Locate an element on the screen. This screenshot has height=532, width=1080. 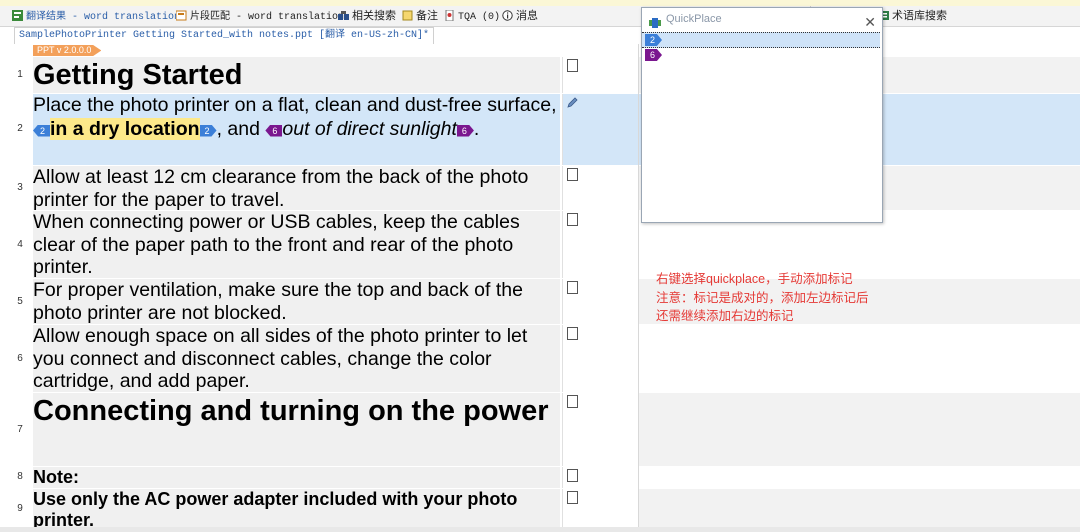
fragment-match-icon is located at coordinates (181, 15).